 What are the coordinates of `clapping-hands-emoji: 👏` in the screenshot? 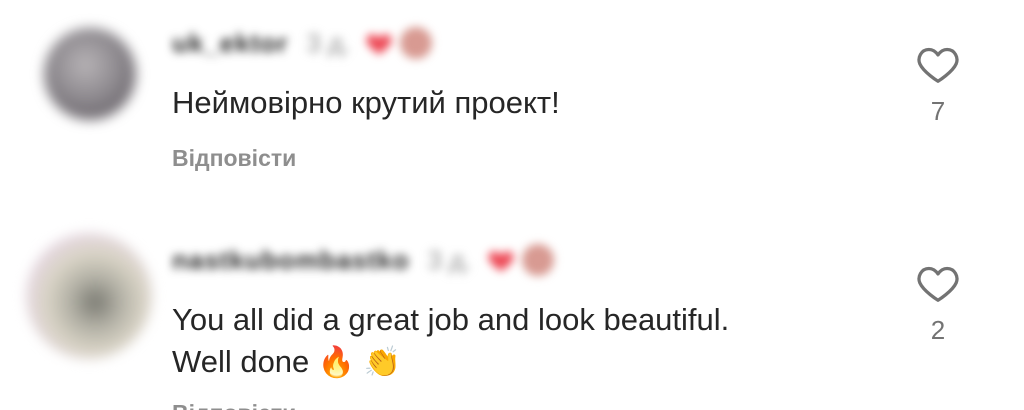 It's located at (382, 362).